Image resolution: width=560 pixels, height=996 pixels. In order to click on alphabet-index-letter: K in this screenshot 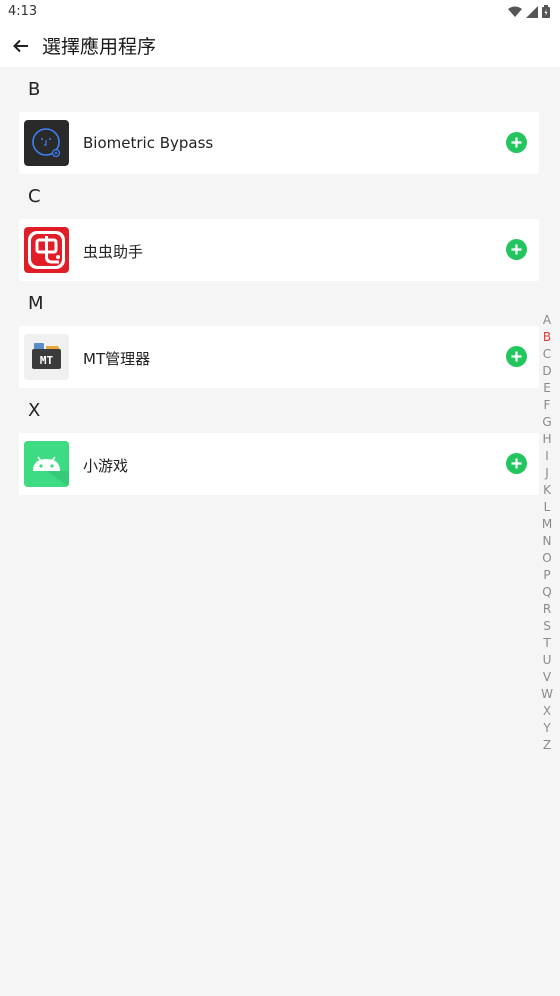, I will do `click(547, 490)`.